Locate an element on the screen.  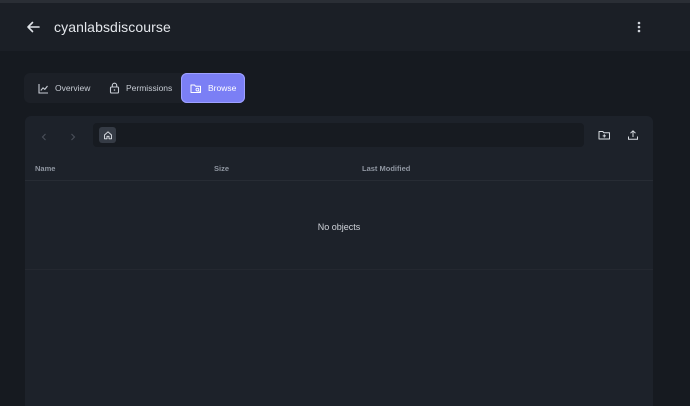
tab-browse-label: Browse is located at coordinates (222, 88).